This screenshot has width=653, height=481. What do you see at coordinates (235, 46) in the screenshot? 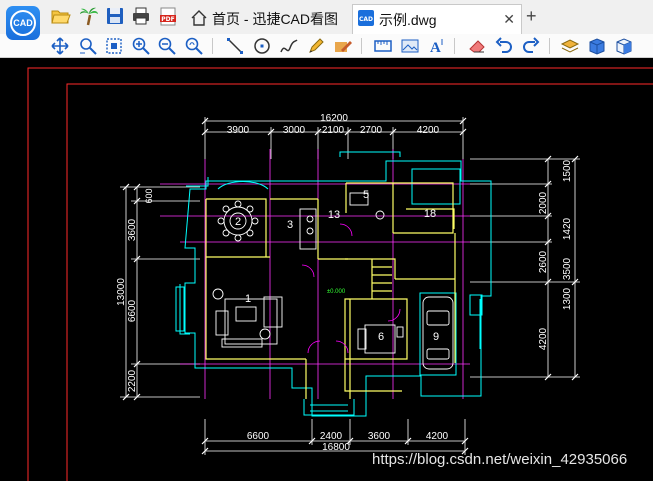
I see `line-icon` at bounding box center [235, 46].